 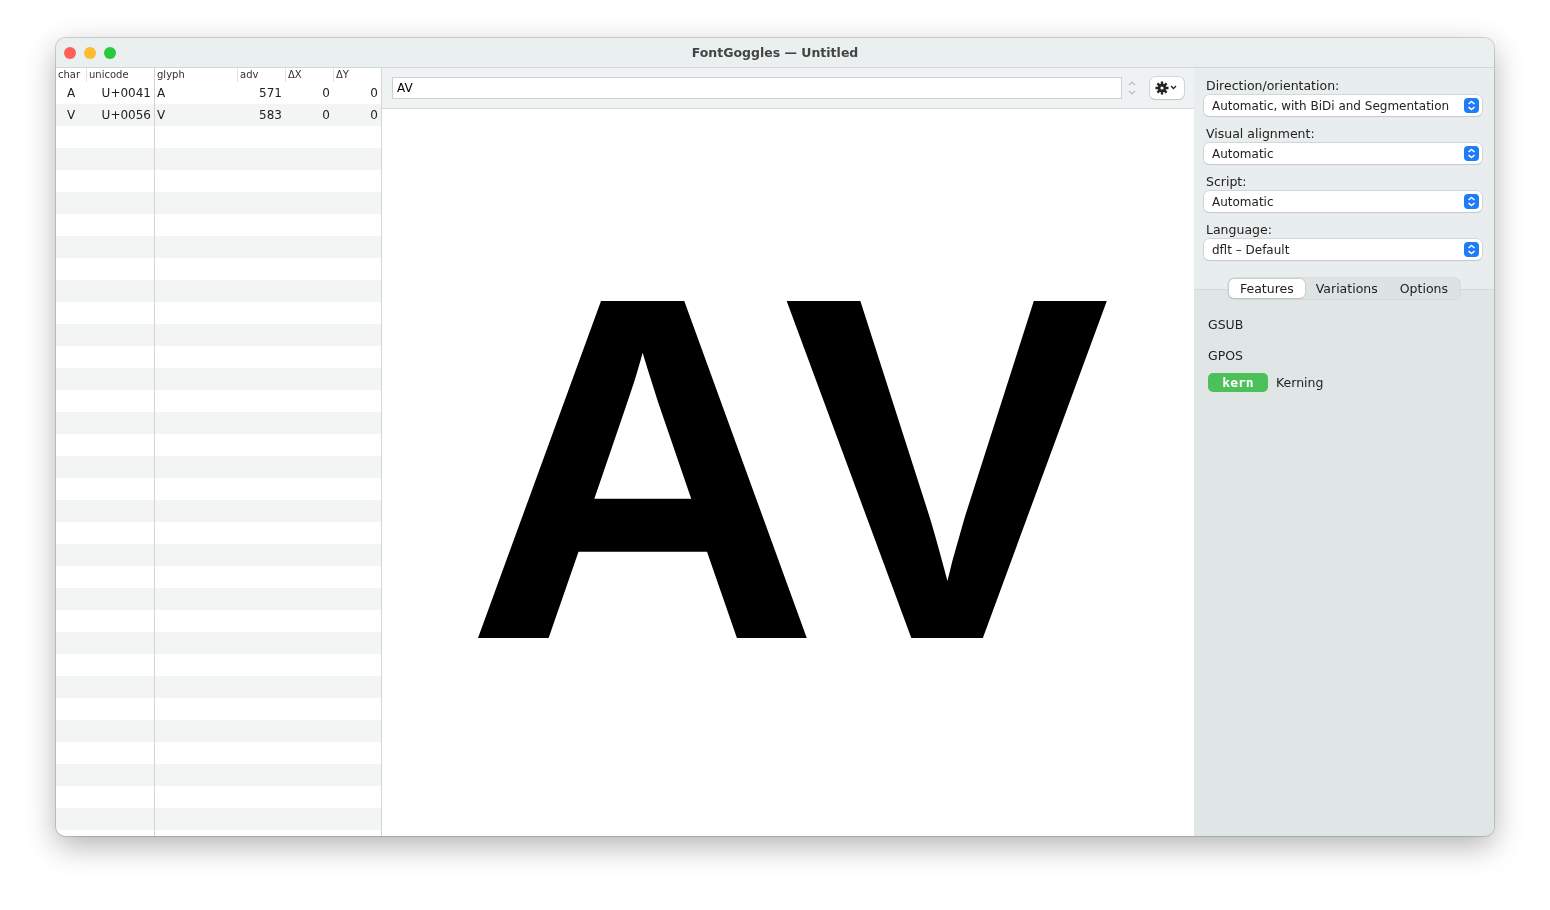 I want to click on table-cell-text: U+0041, so click(x=126, y=93).